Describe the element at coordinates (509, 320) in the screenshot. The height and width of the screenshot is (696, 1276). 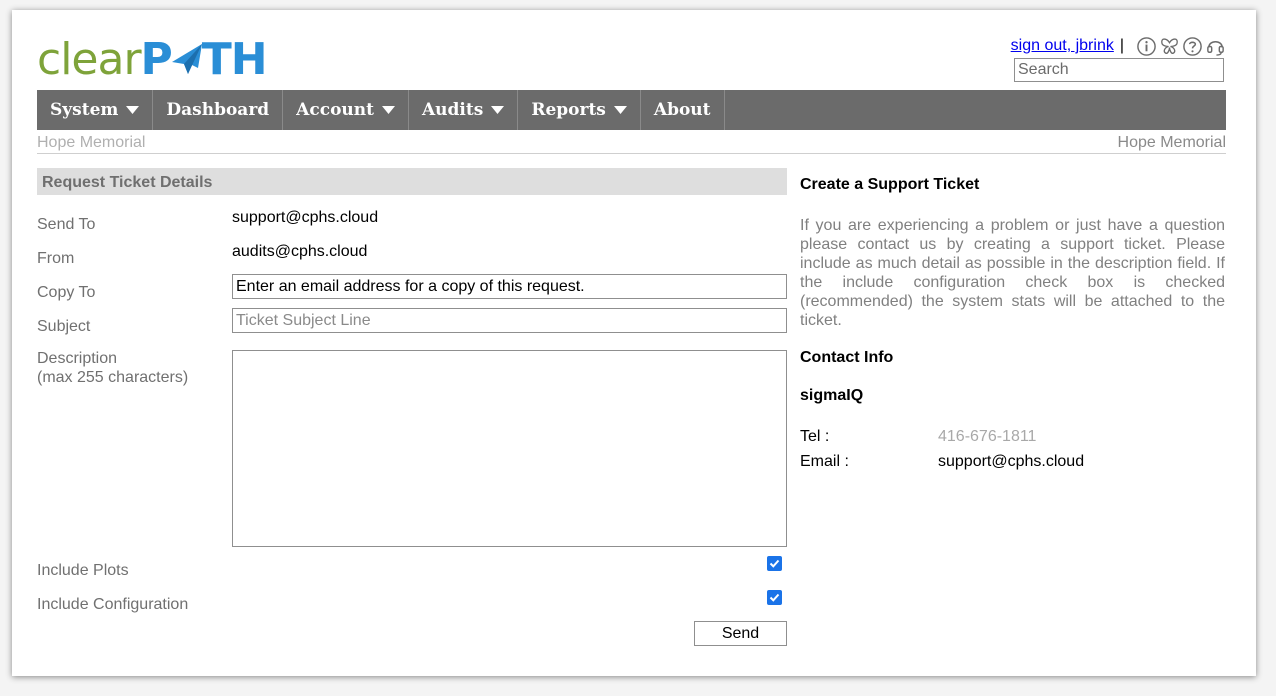
I see `subject-input` at that location.